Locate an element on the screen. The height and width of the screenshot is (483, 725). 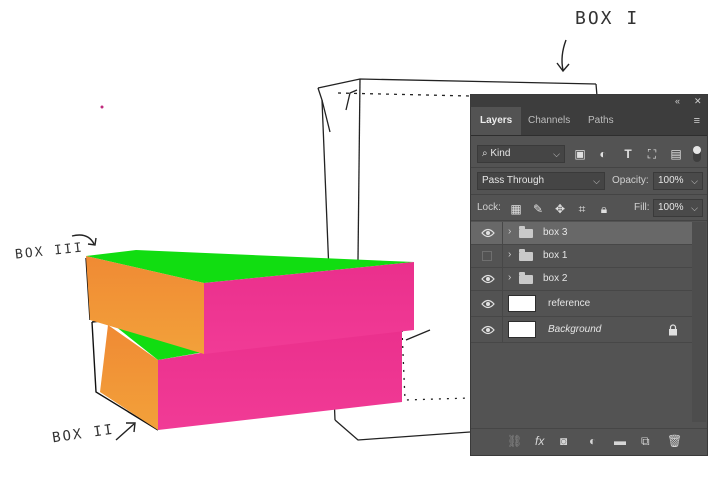
filter-kind-select: ⌕ Kind ⌵ is located at coordinates (521, 154).